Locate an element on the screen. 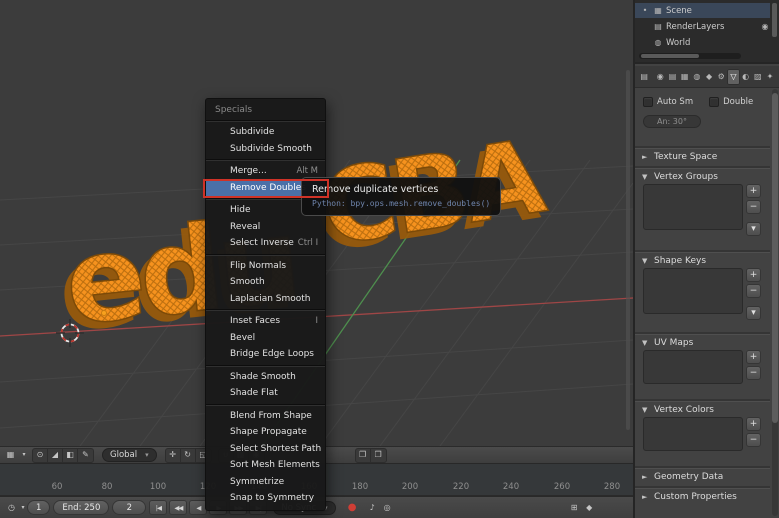  double-sided-checkbox is located at coordinates (714, 102).